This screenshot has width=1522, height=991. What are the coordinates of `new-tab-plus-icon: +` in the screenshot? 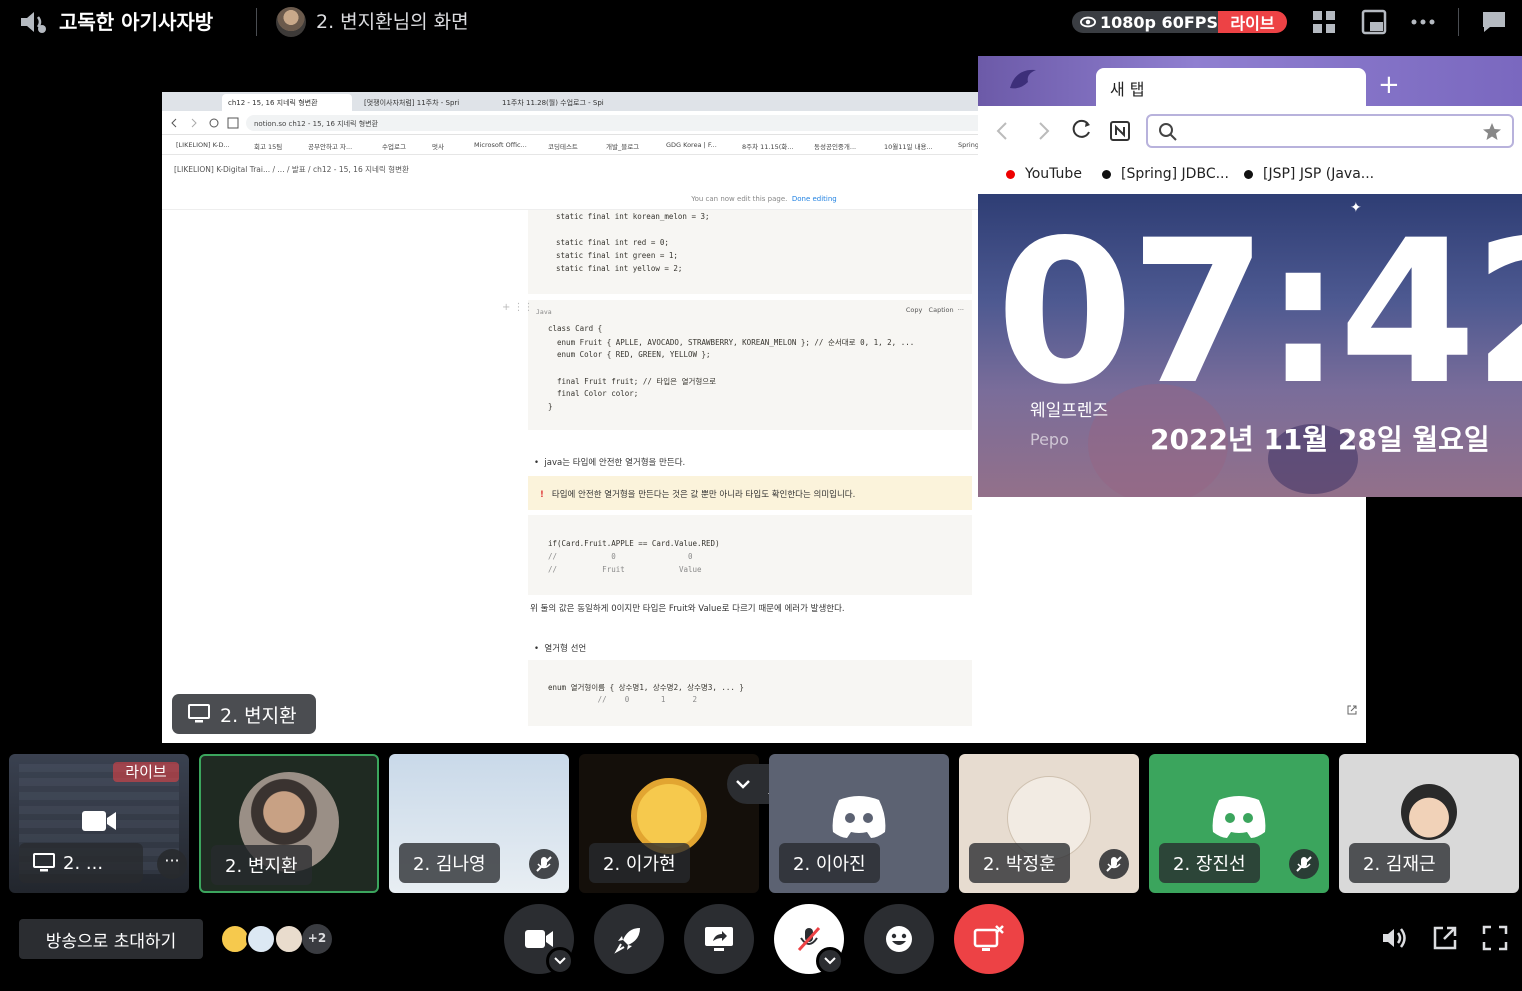 It's located at (1389, 85).